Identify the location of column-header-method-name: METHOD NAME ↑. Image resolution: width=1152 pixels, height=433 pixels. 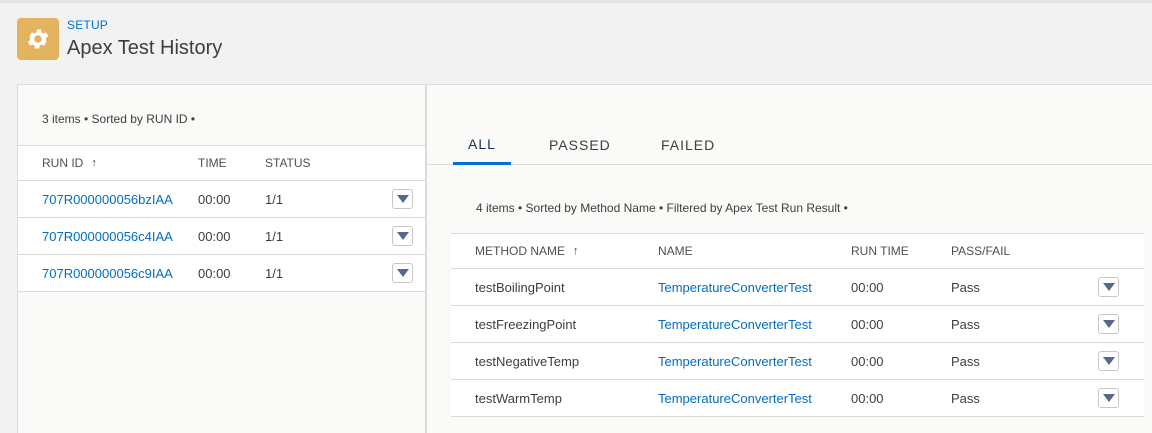
(527, 251).